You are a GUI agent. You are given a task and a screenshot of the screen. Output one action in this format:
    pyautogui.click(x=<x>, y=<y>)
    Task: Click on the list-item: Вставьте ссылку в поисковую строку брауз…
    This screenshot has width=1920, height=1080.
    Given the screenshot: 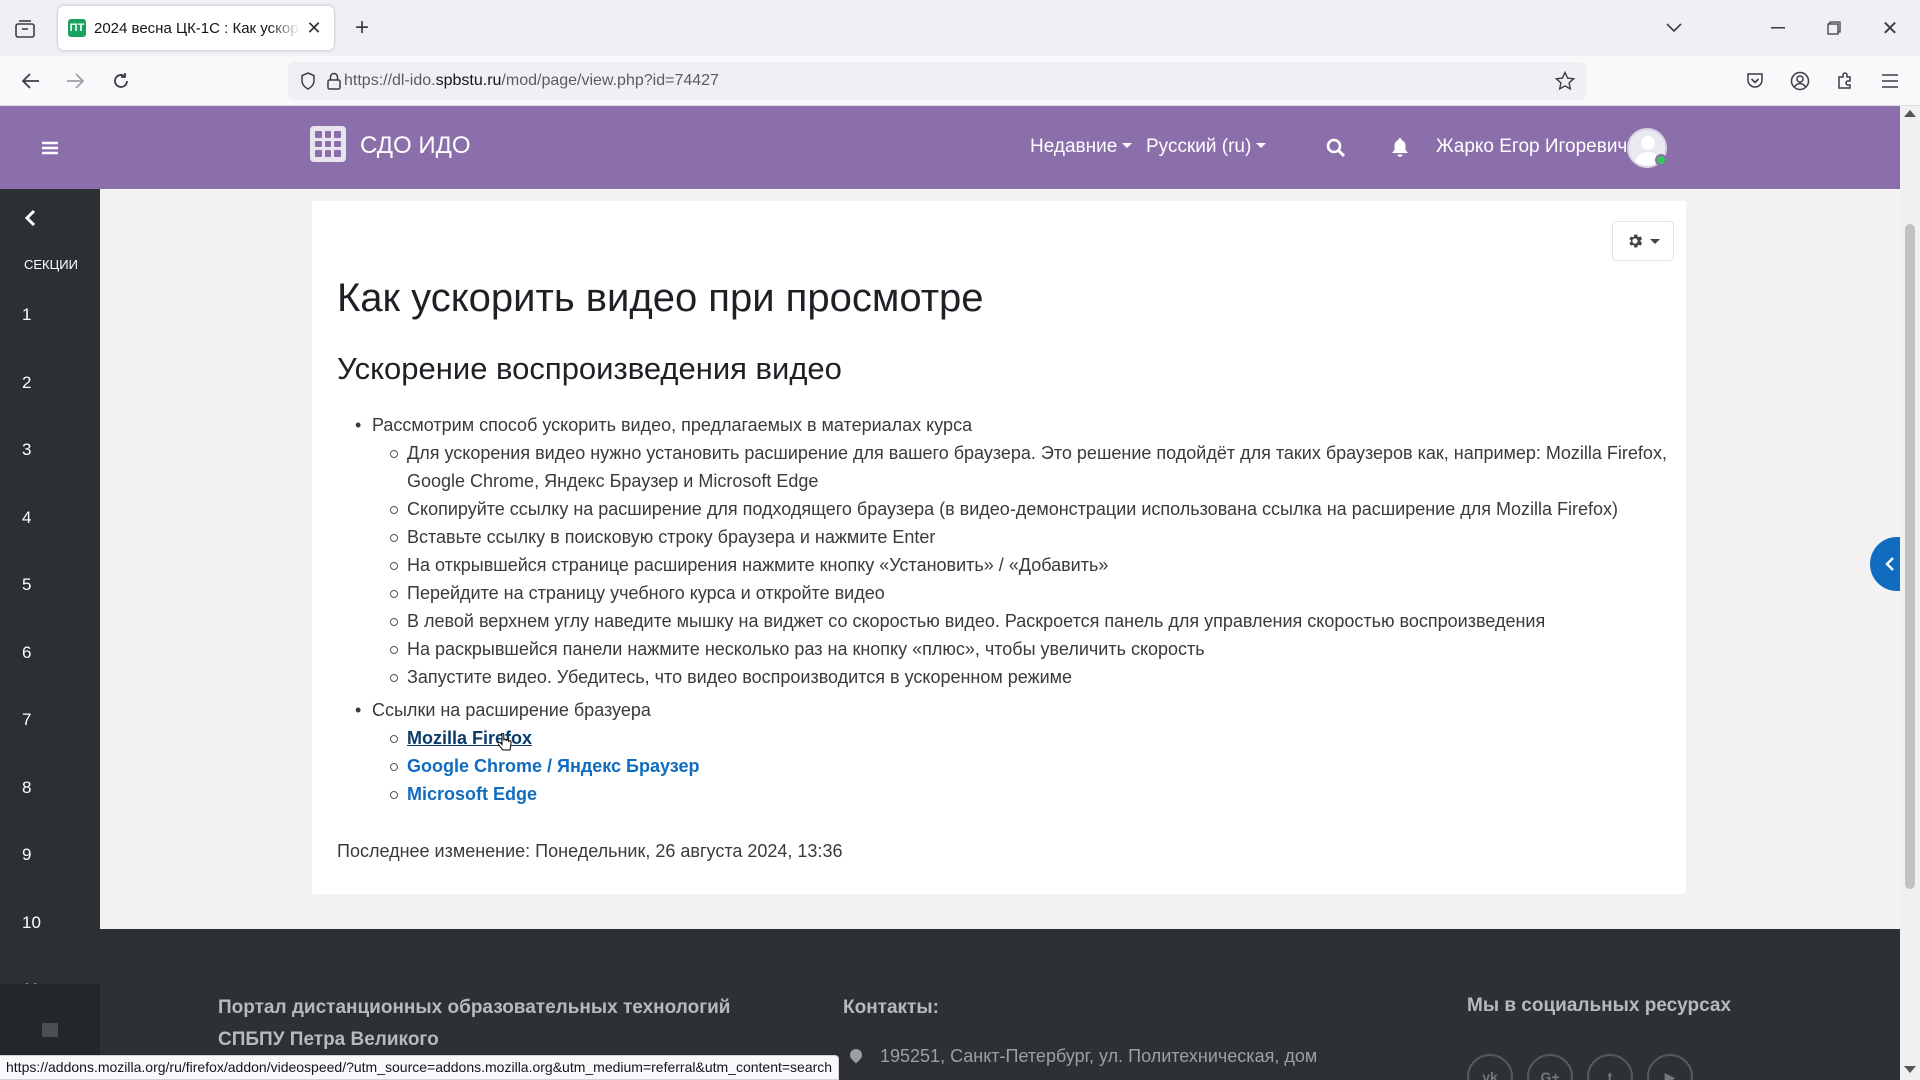 What is the action you would take?
    pyautogui.click(x=1002, y=537)
    